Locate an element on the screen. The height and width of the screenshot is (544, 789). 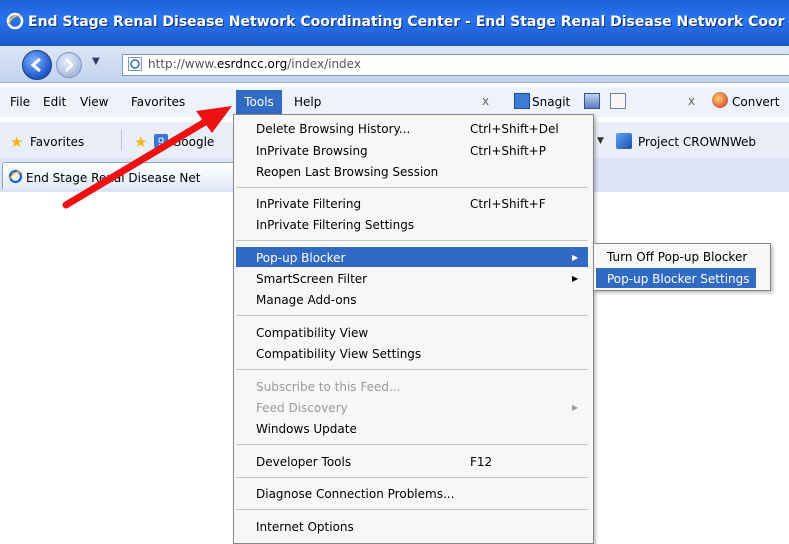
favorites-star-icon: ★ is located at coordinates (16, 142).